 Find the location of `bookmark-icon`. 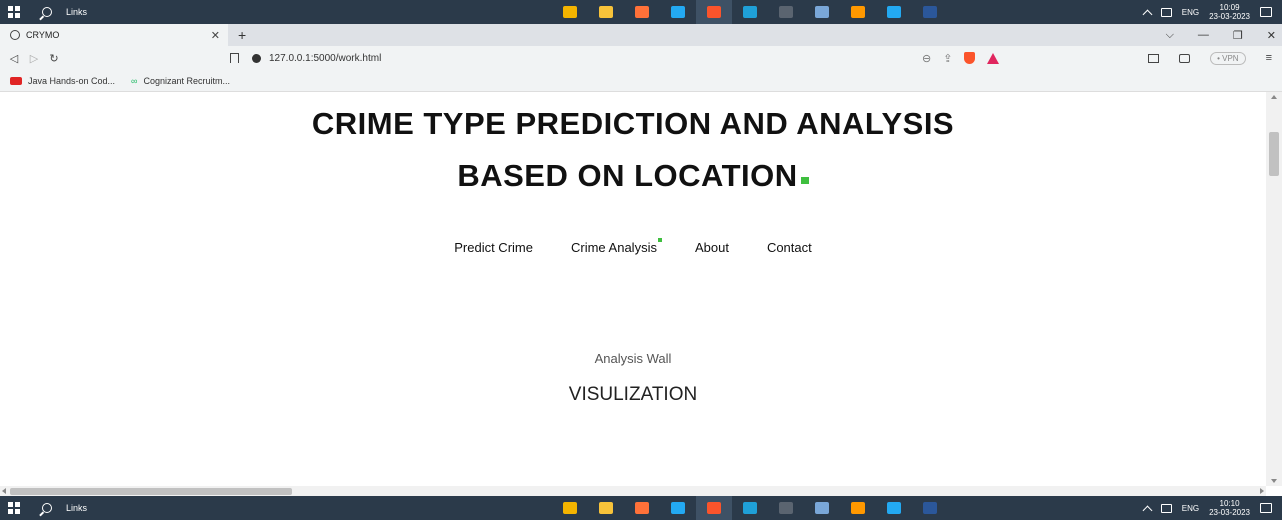

bookmark-icon is located at coordinates (234, 58).